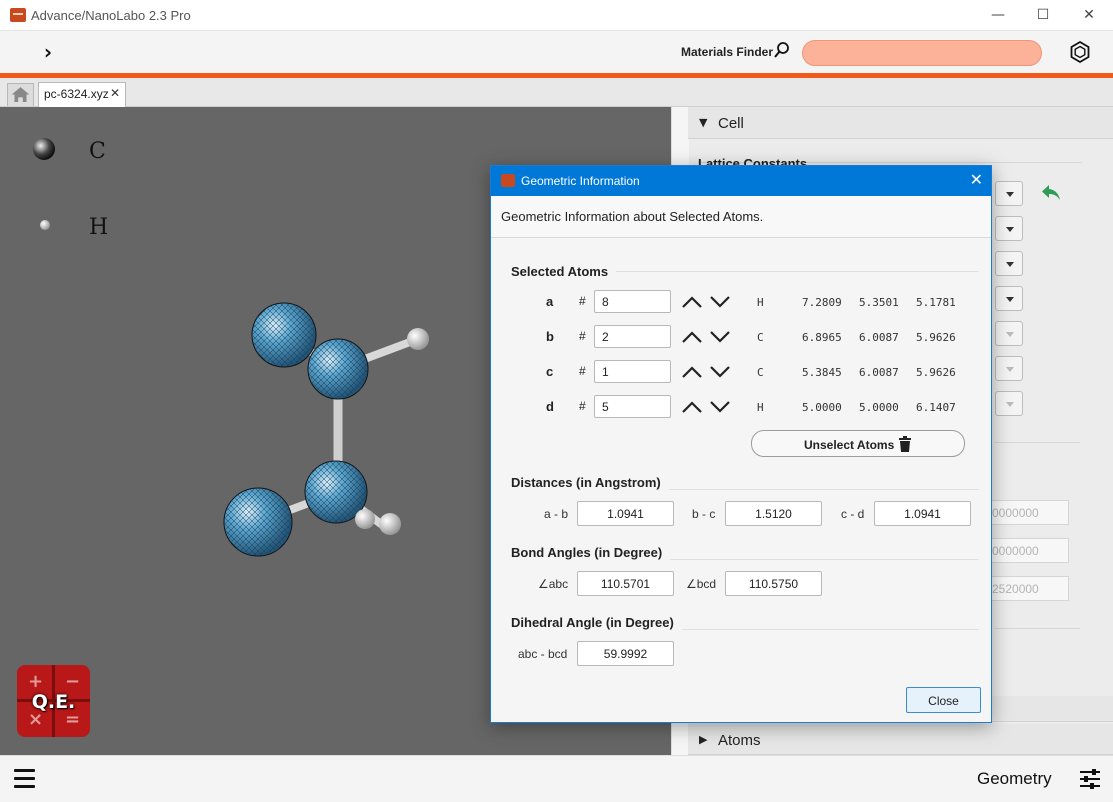 The height and width of the screenshot is (802, 1113). What do you see at coordinates (115, 93) in the screenshot?
I see `tab-close-icon: ✕` at bounding box center [115, 93].